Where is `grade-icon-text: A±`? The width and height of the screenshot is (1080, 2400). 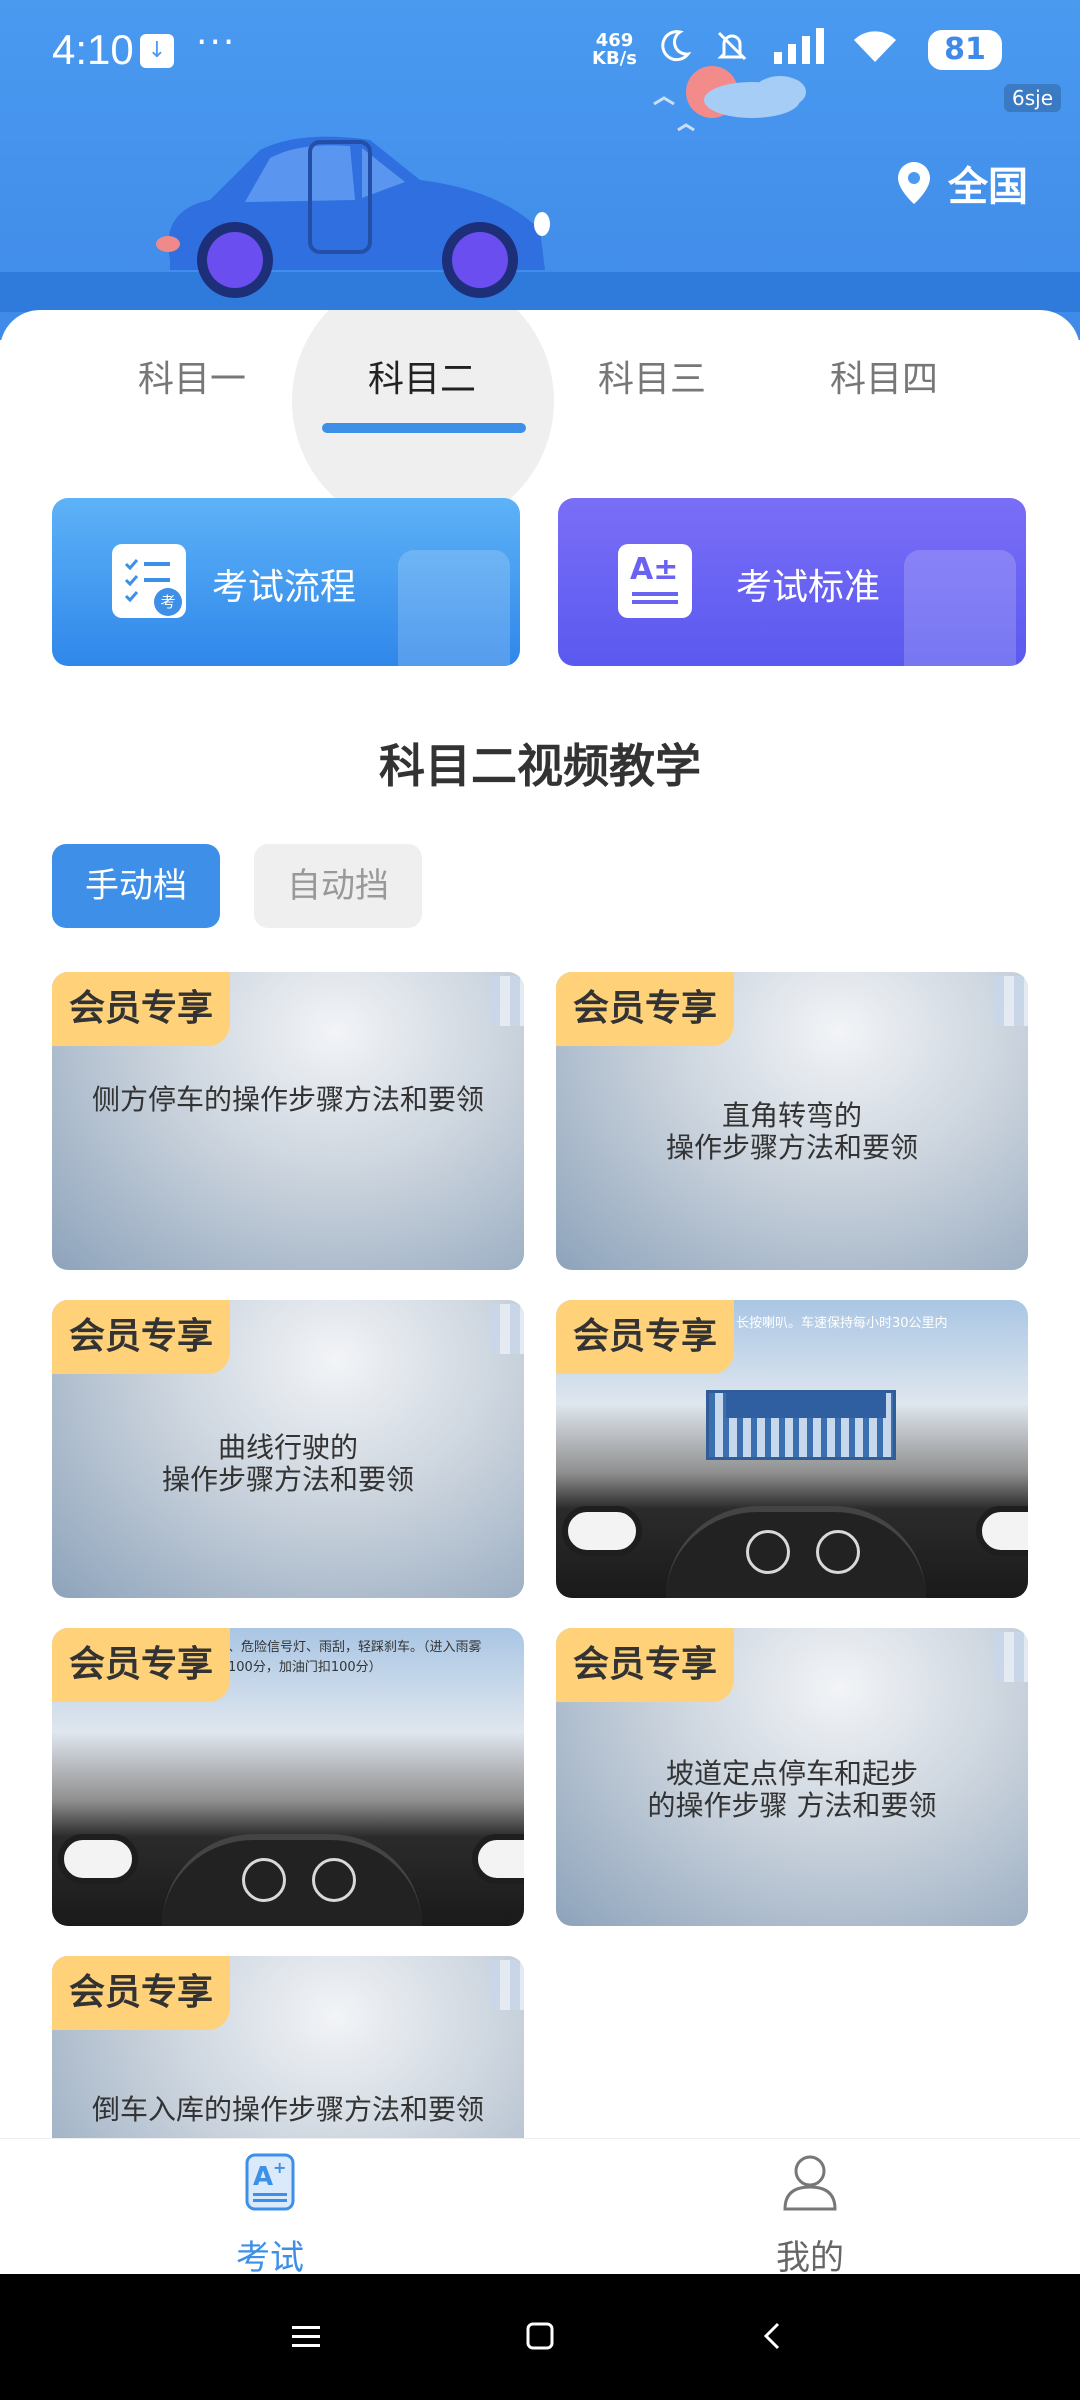 grade-icon-text: A± is located at coordinates (654, 569).